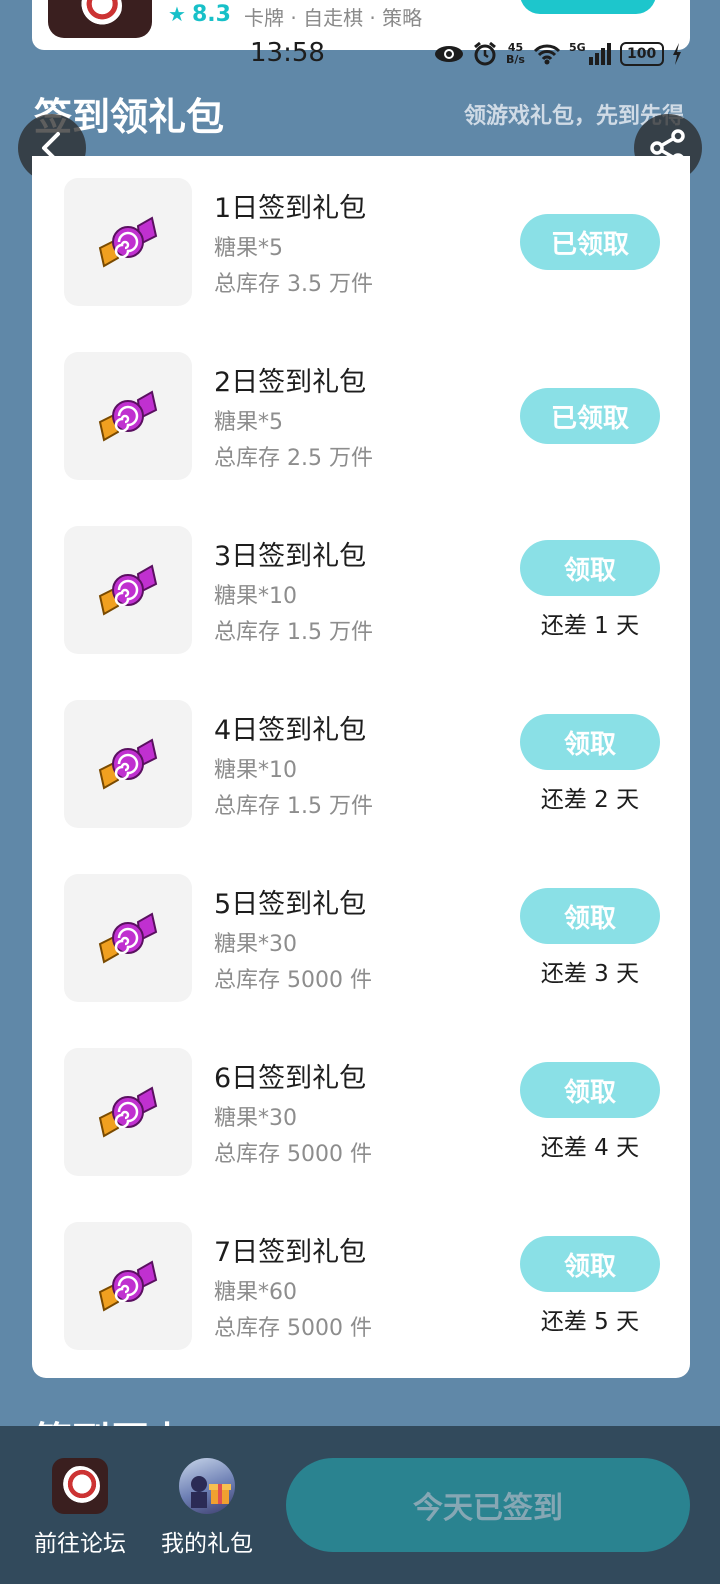 The image size is (720, 1584). I want to click on gift-row-day-5: 5日签到礼包 糖果*30 总库存 5000 件 领取 还差 3 天, so click(361, 927).